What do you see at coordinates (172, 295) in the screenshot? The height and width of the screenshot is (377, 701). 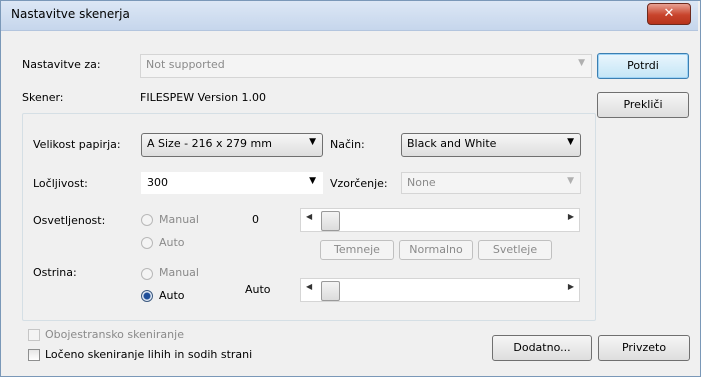 I see `sharpness-auto-label: Auto` at bounding box center [172, 295].